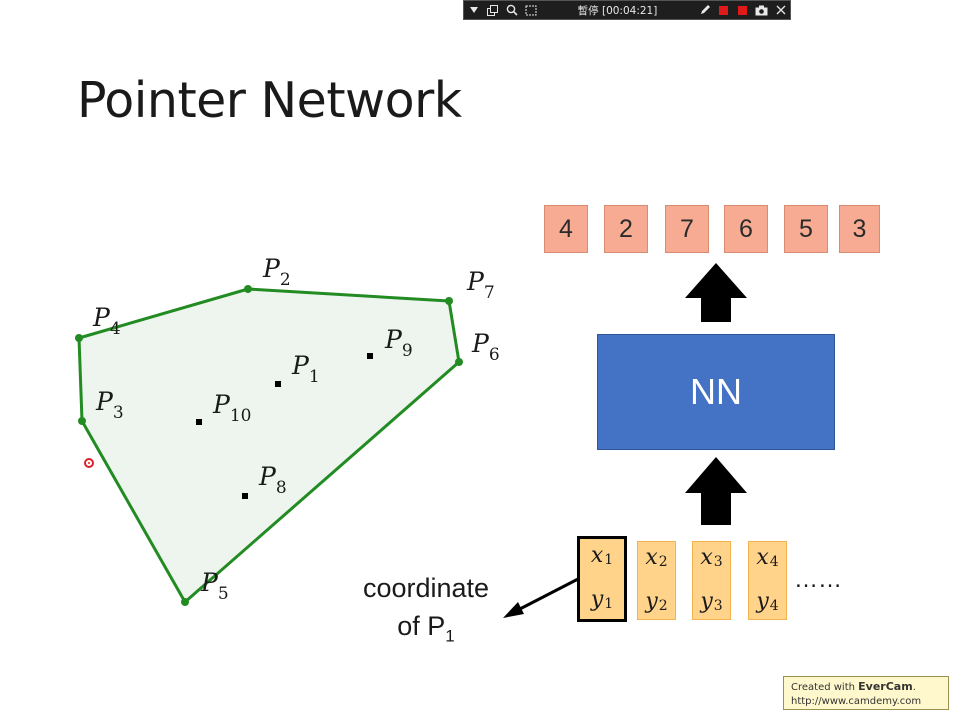 This screenshot has width=960, height=720. What do you see at coordinates (716, 392) in the screenshot?
I see `nn-block: NN` at bounding box center [716, 392].